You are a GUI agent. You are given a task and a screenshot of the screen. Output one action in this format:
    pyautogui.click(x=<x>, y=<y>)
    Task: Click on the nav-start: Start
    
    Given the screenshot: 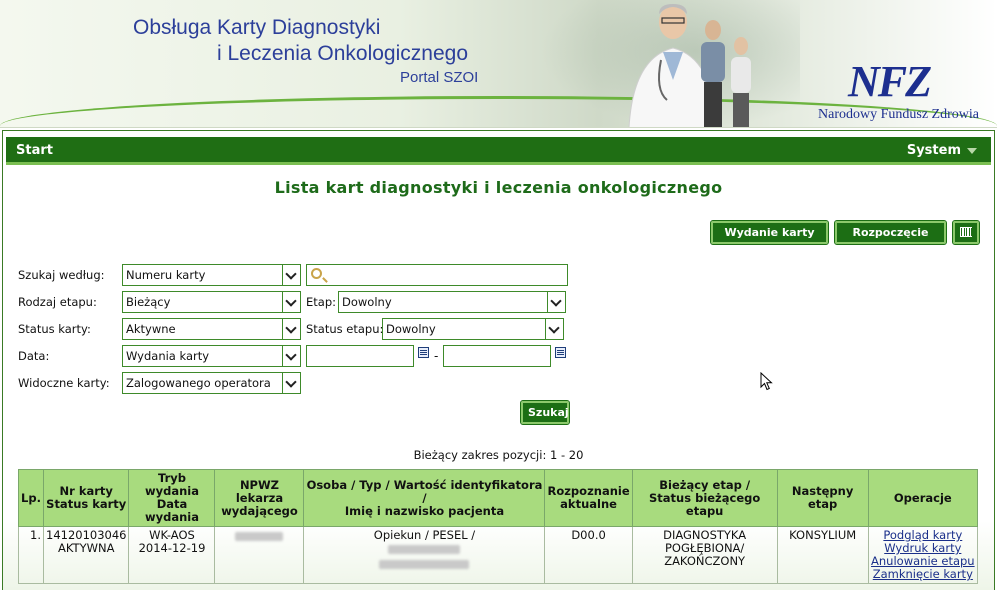 What is the action you would take?
    pyautogui.click(x=34, y=150)
    